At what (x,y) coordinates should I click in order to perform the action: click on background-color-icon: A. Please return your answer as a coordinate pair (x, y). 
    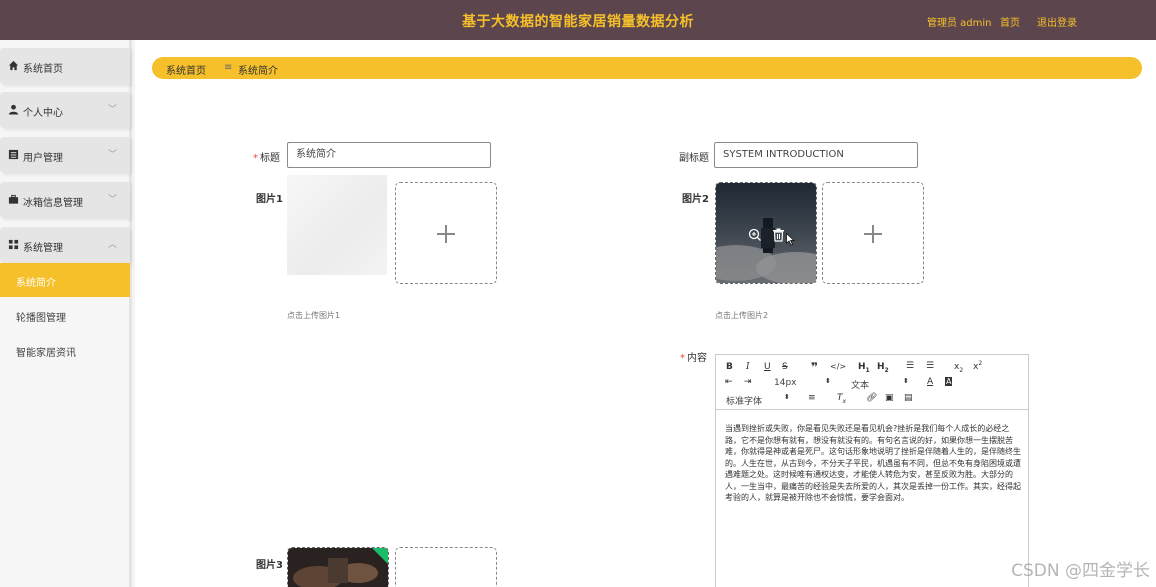
    Looking at the image, I should click on (949, 381).